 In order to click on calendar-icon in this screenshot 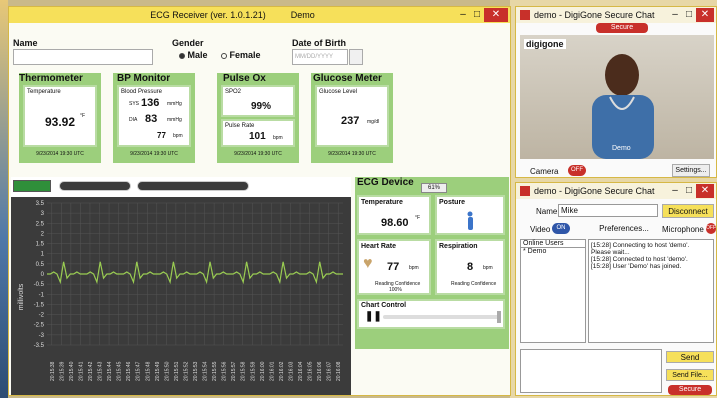, I will do `click(356, 57)`.